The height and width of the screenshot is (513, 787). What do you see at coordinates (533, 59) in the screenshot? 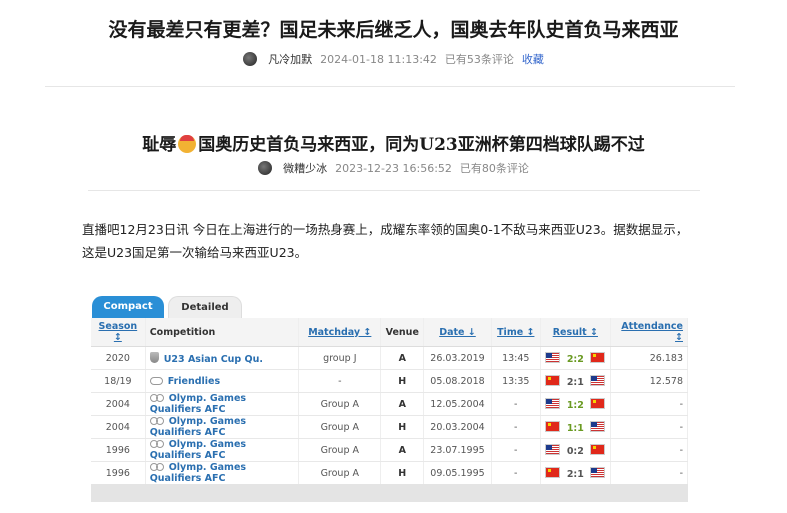
I see `favorite-link: 收藏` at bounding box center [533, 59].